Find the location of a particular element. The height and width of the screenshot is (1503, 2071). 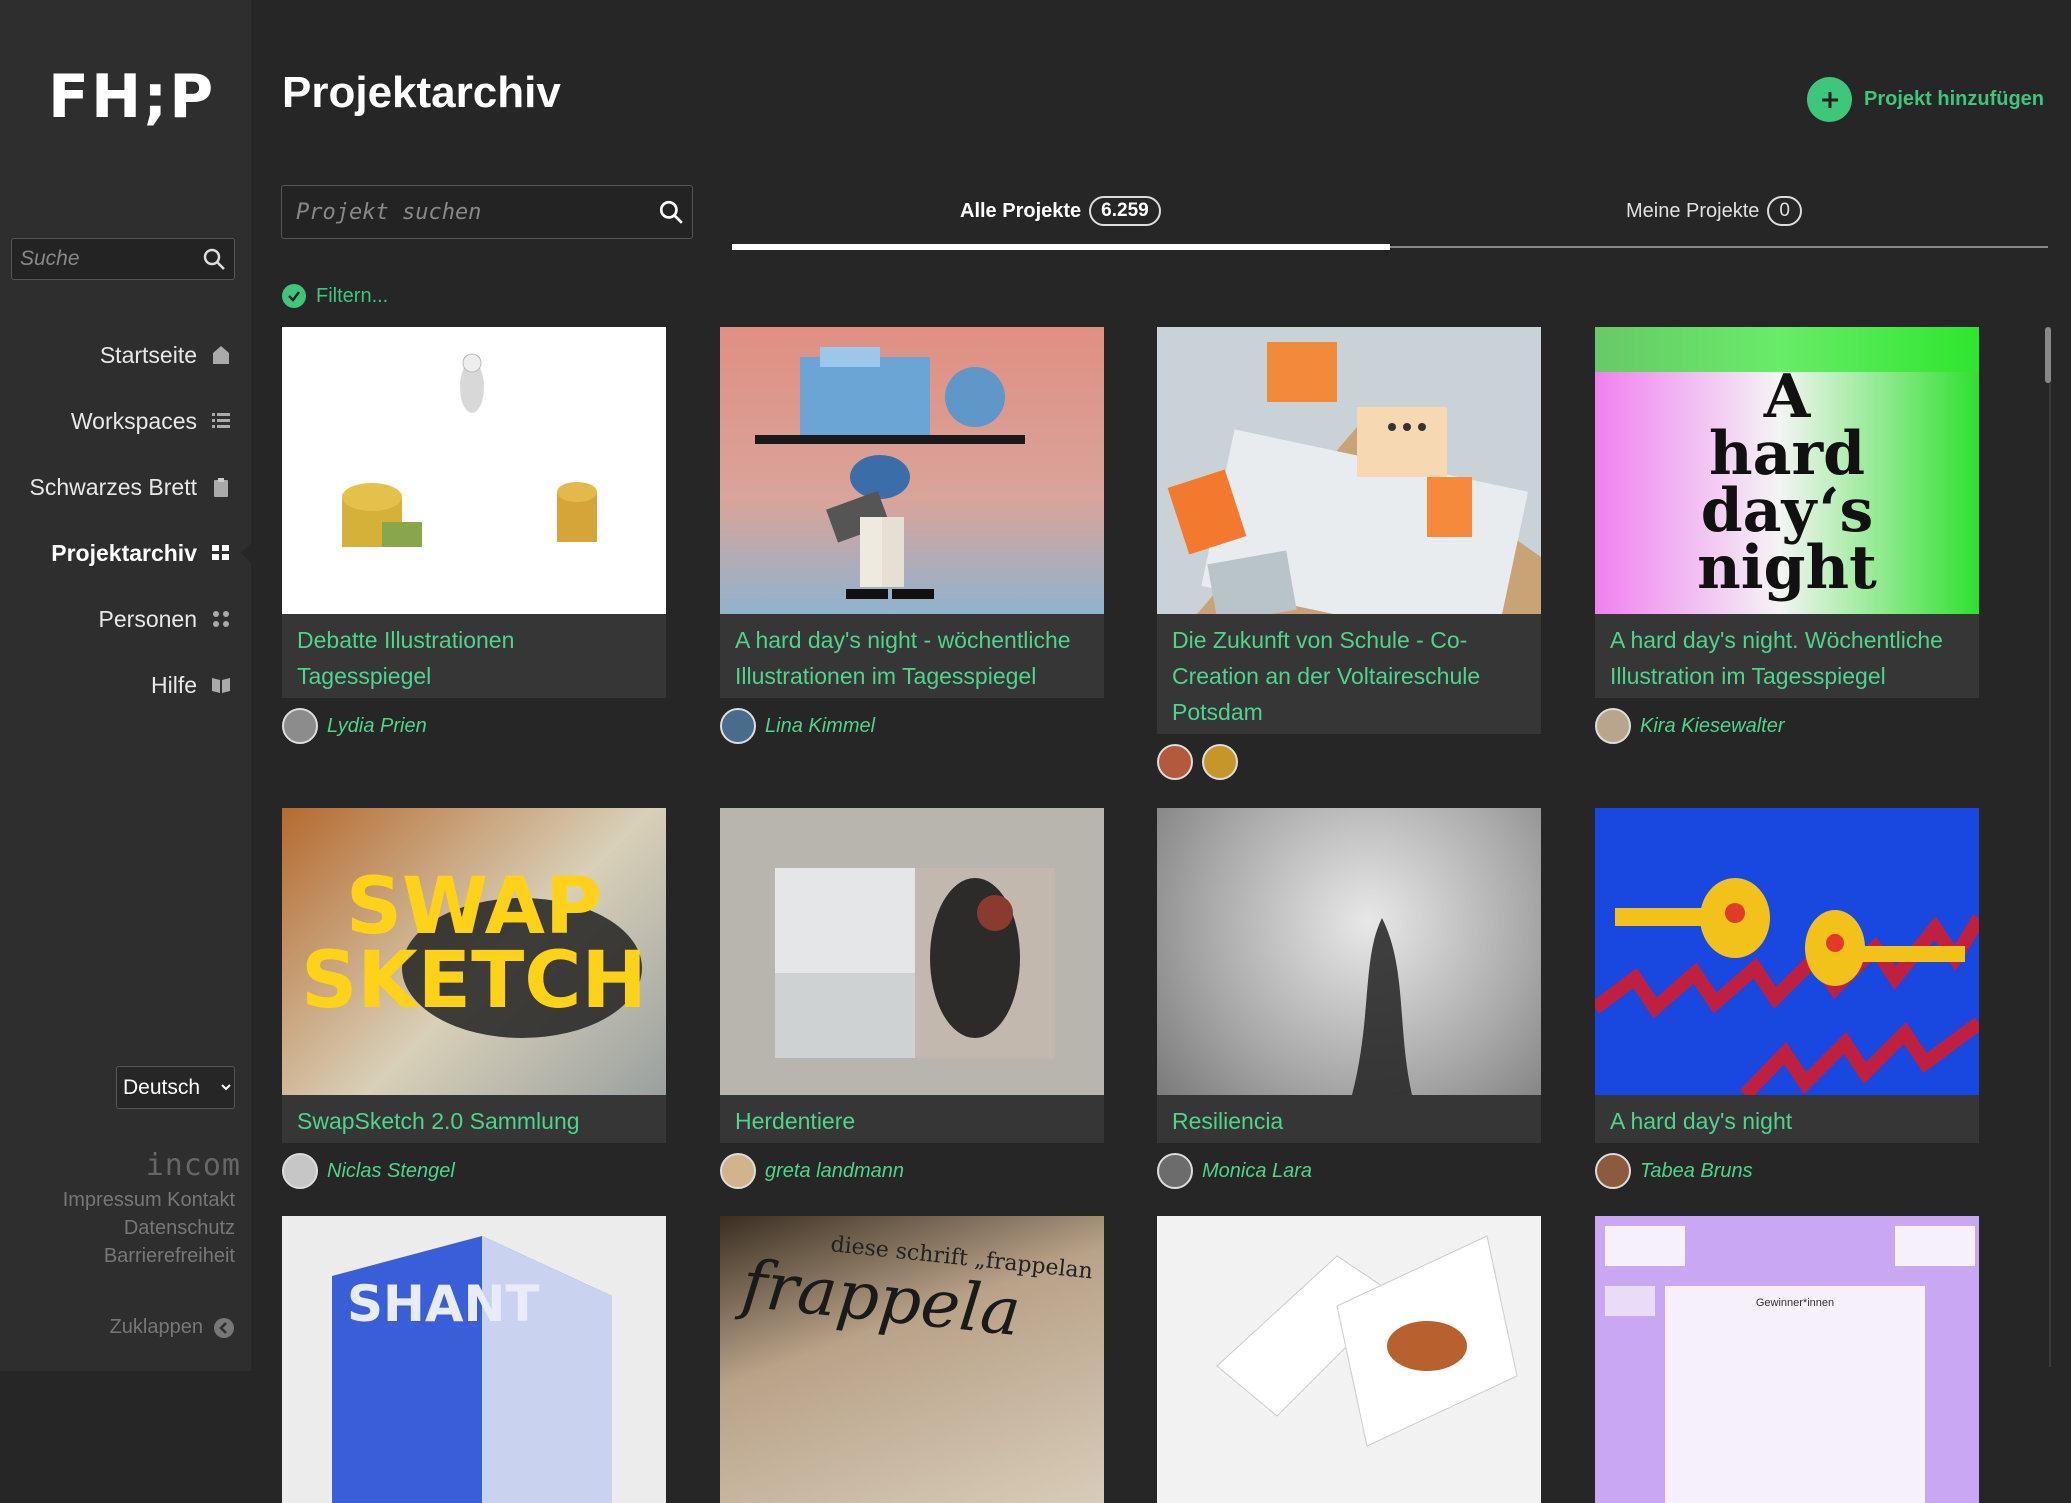

project-card: Resiliencia Monica Lara is located at coordinates (1349, 998).